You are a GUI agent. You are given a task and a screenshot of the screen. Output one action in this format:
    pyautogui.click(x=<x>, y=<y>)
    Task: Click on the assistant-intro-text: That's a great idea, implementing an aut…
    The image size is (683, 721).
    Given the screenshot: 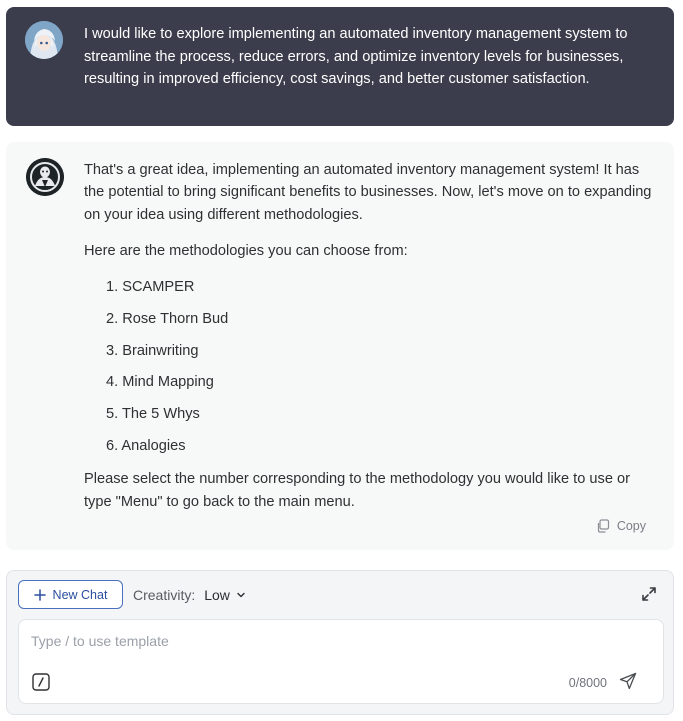 What is the action you would take?
    pyautogui.click(x=368, y=192)
    